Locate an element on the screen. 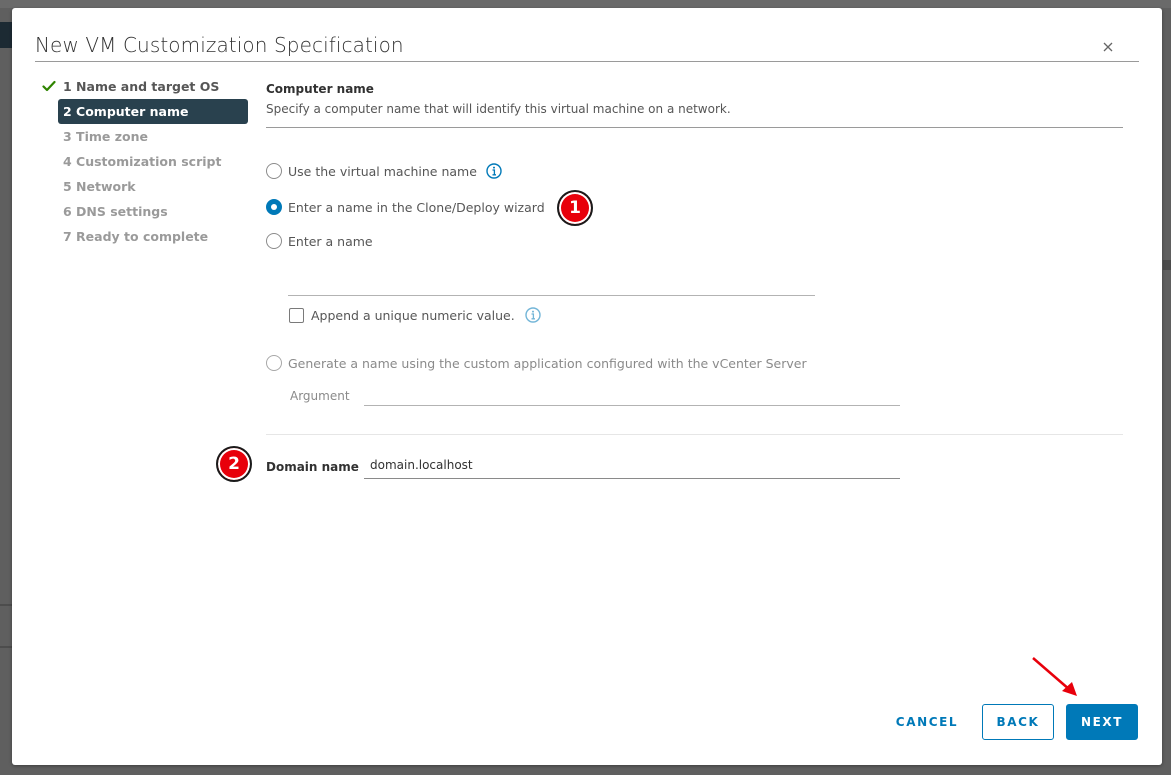 The height and width of the screenshot is (775, 1171). close-icon is located at coordinates (1108, 47).